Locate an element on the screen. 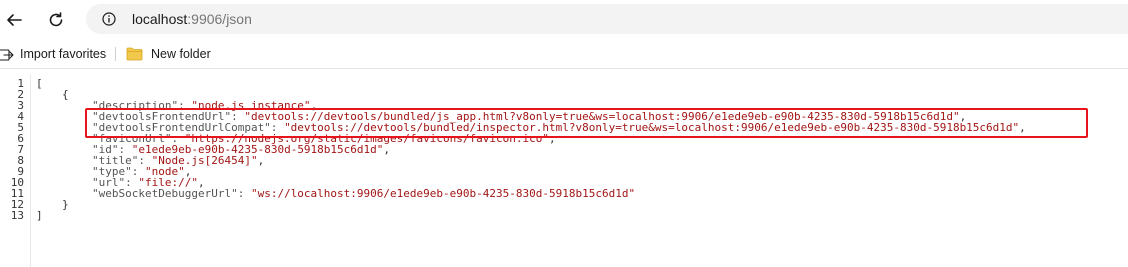 Image resolution: width=1128 pixels, height=267 pixels. new-folder-item: New folder is located at coordinates (168, 54).